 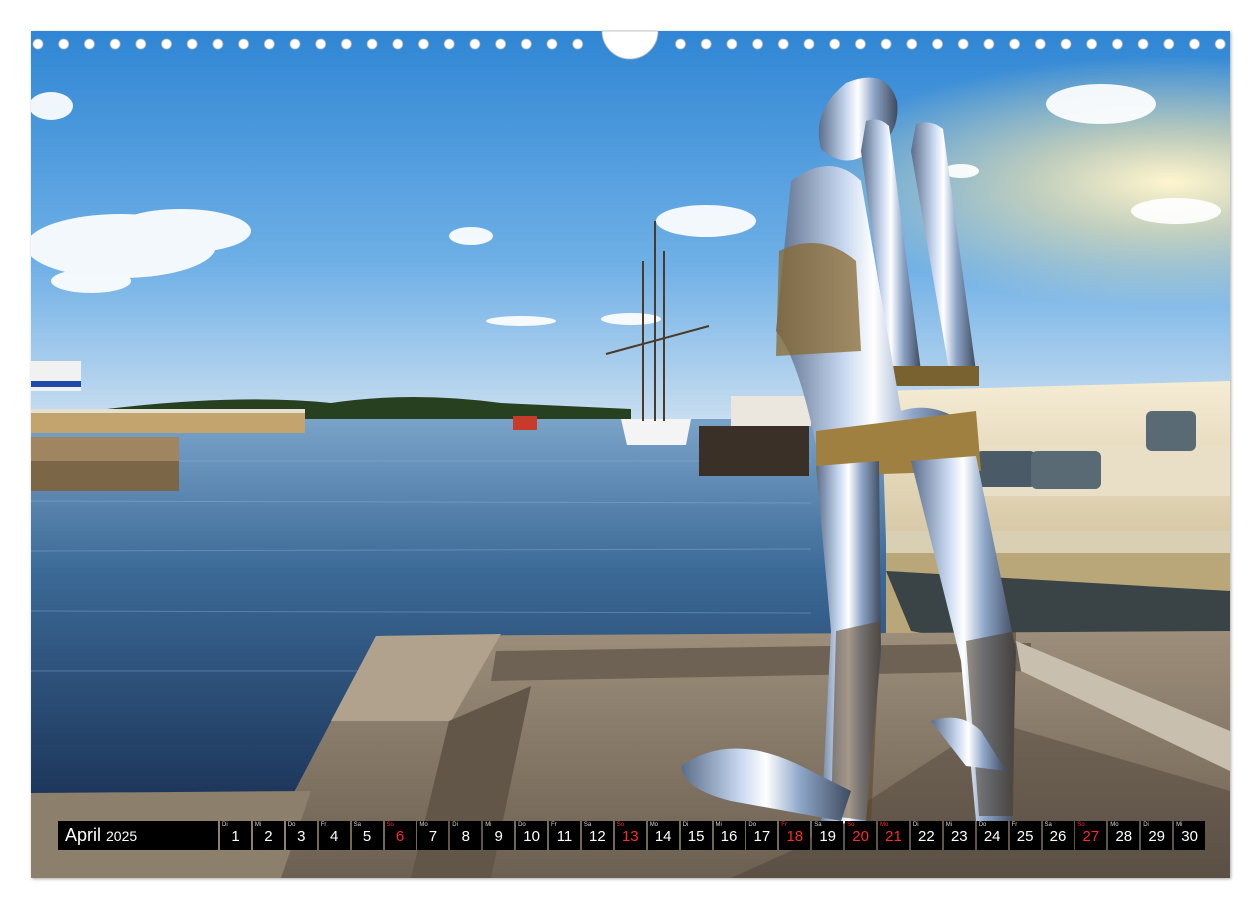 I want to click on day-number: 22, so click(x=926, y=836).